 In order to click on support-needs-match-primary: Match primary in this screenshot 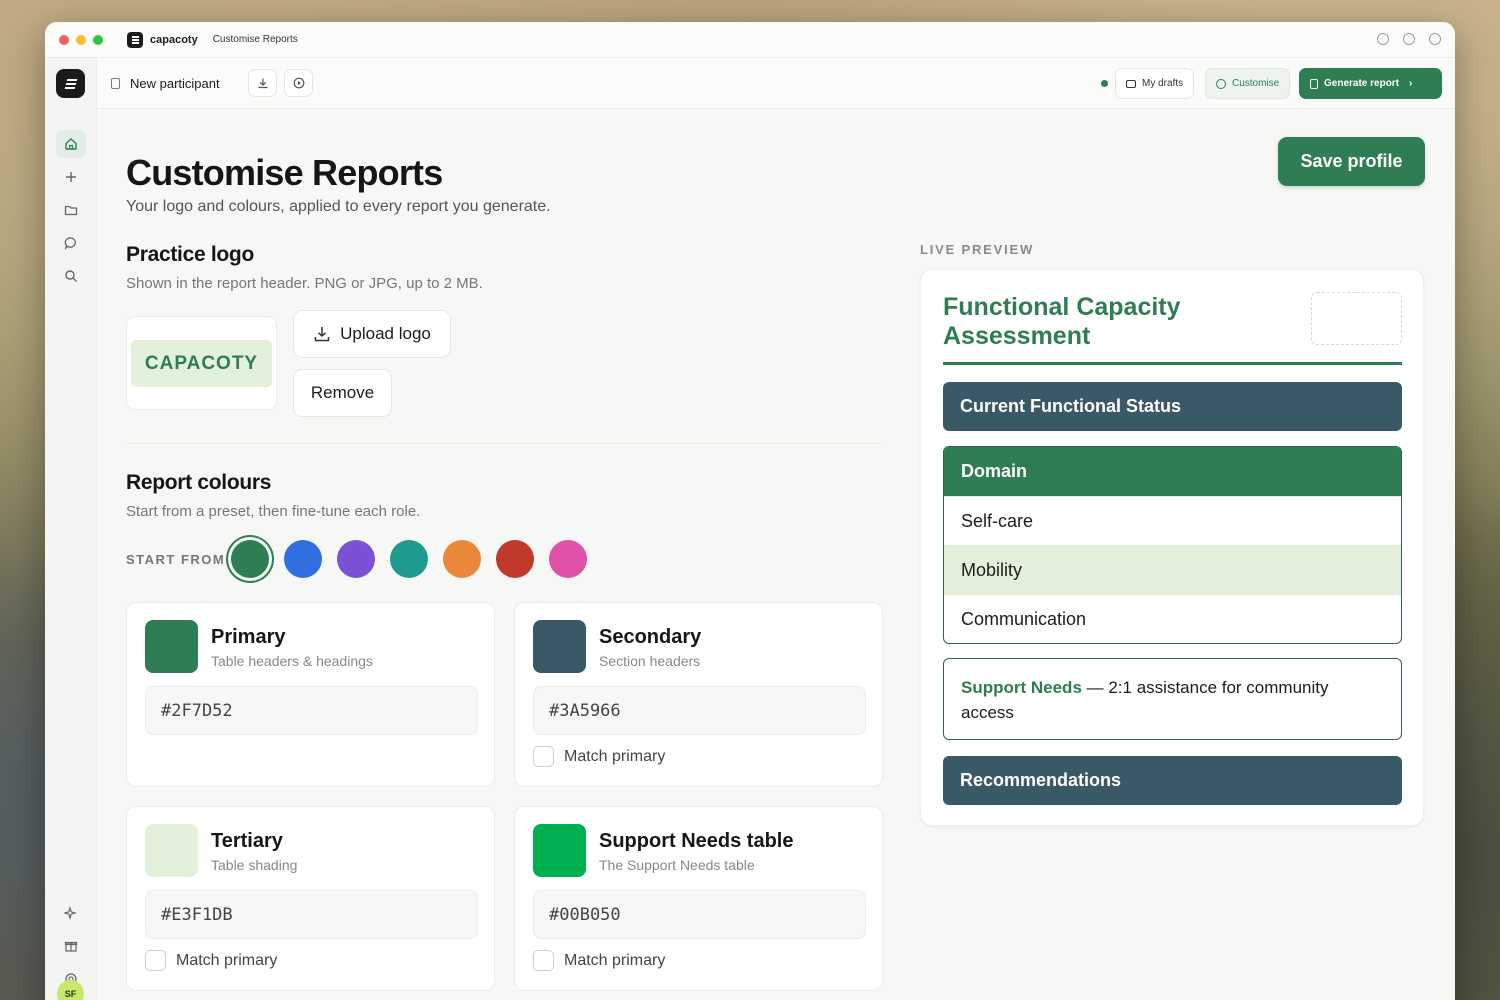, I will do `click(599, 960)`.